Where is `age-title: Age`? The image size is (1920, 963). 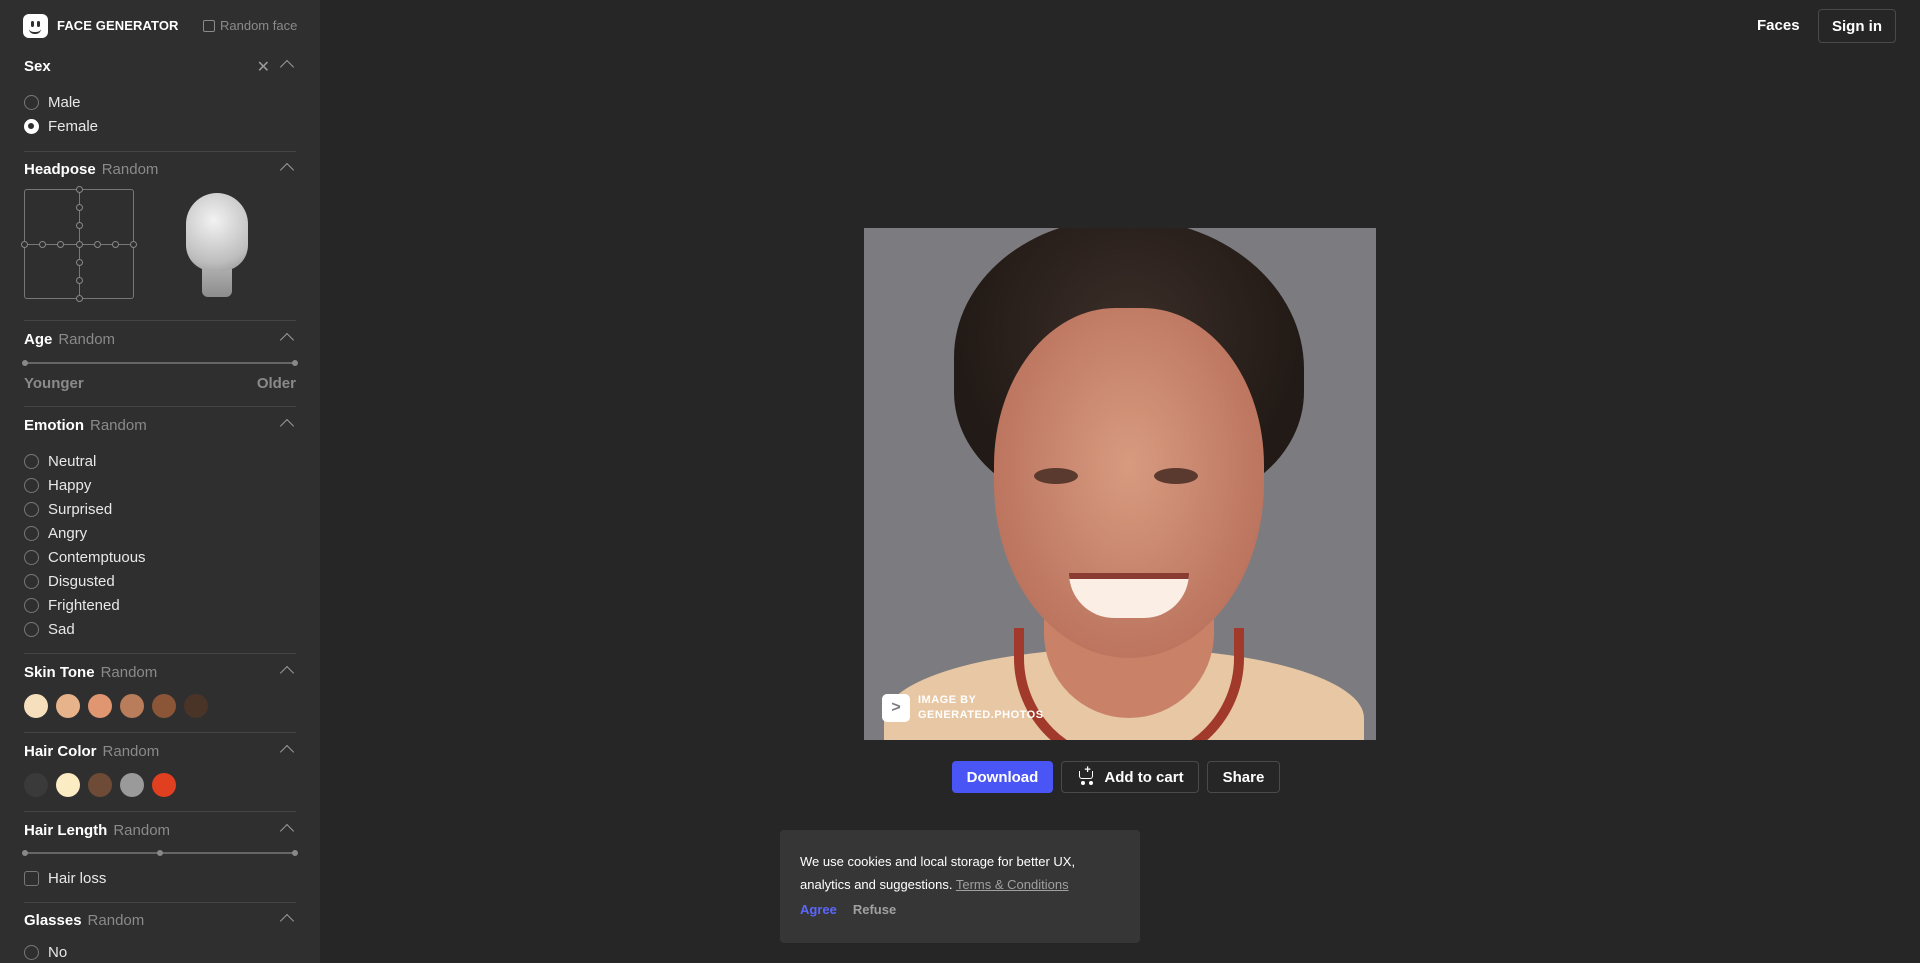
age-title: Age is located at coordinates (38, 339).